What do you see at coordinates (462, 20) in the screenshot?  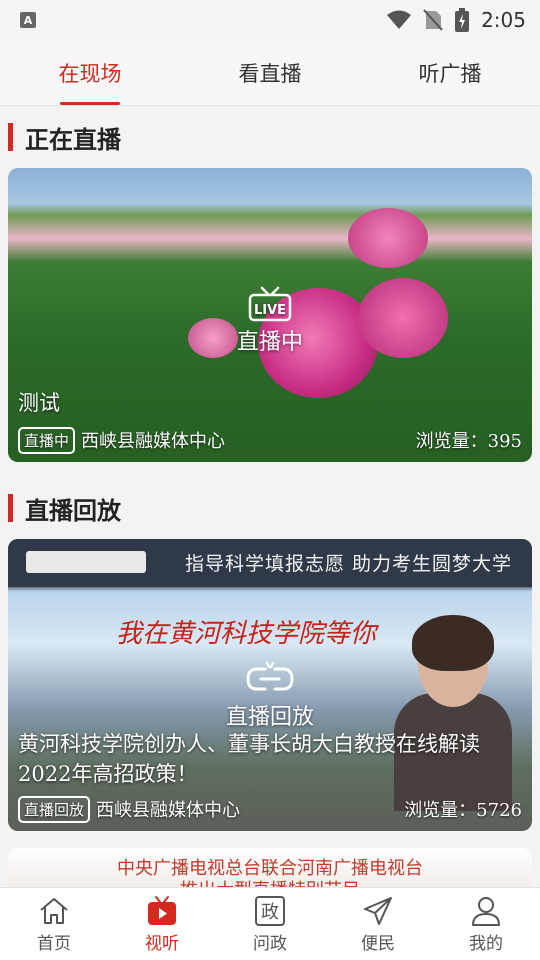 I see `battery-icon` at bounding box center [462, 20].